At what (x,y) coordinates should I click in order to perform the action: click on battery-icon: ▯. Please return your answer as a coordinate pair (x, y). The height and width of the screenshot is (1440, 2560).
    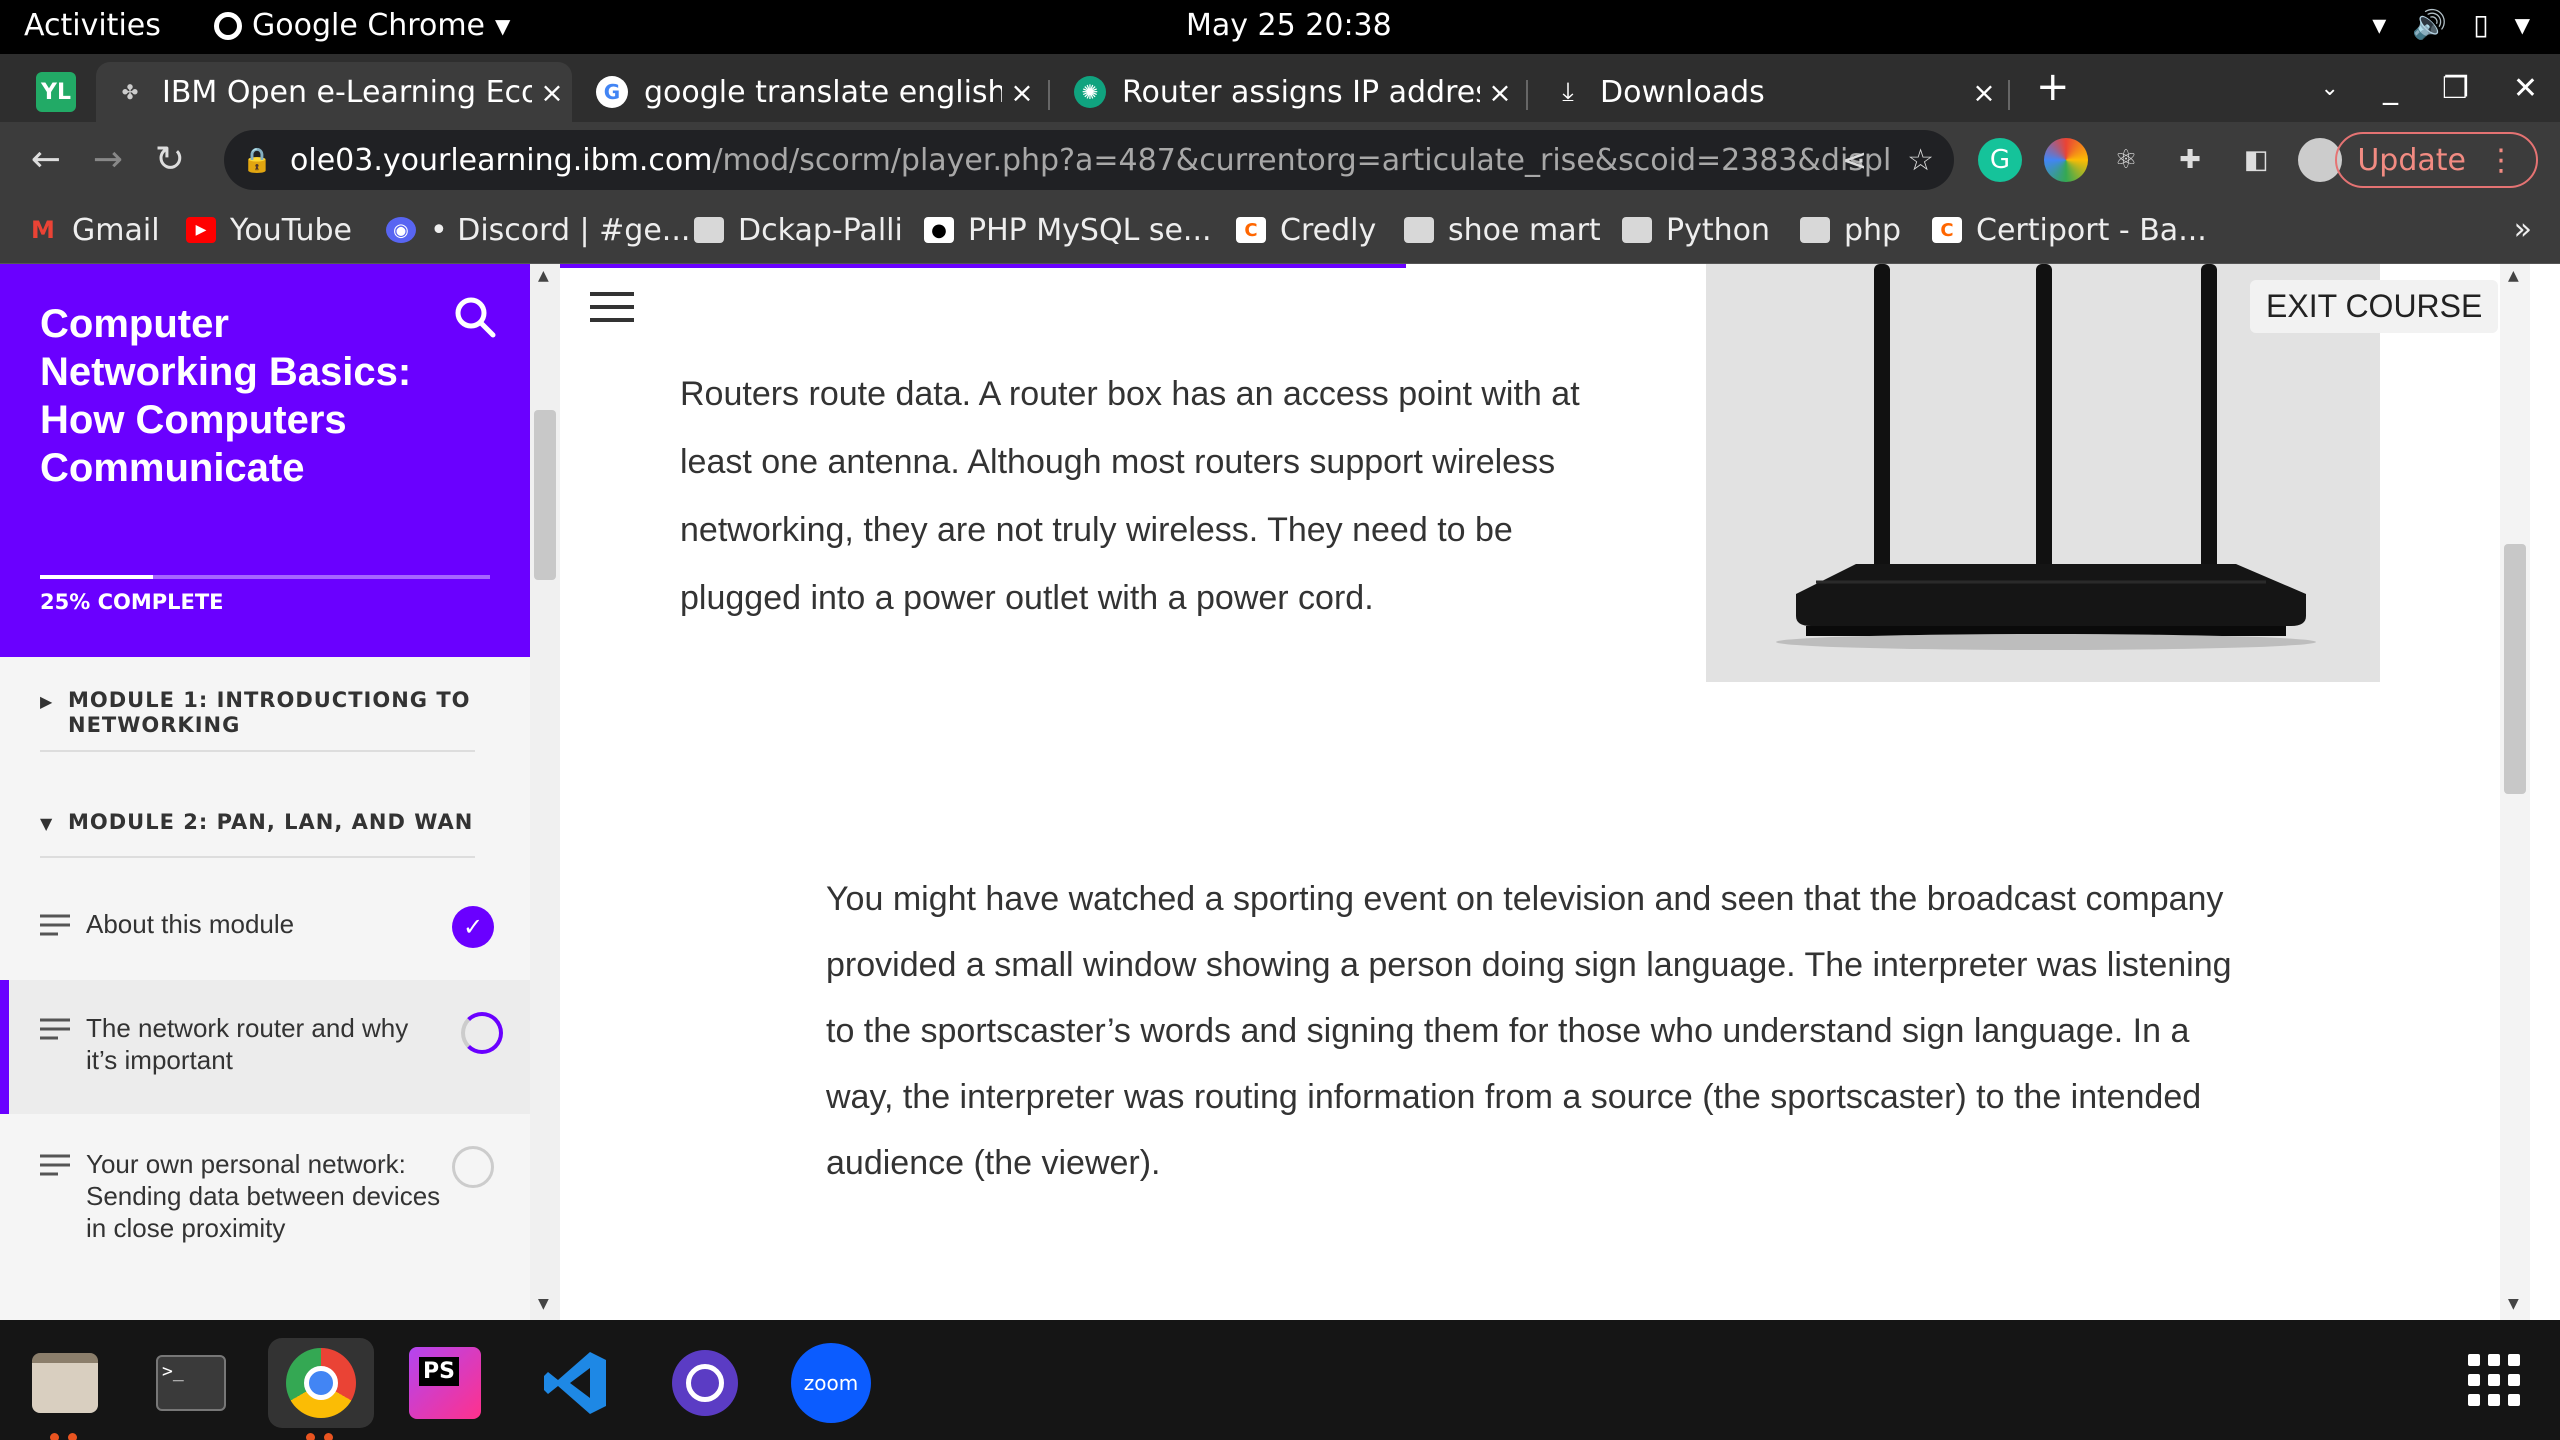
    Looking at the image, I should click on (2481, 24).